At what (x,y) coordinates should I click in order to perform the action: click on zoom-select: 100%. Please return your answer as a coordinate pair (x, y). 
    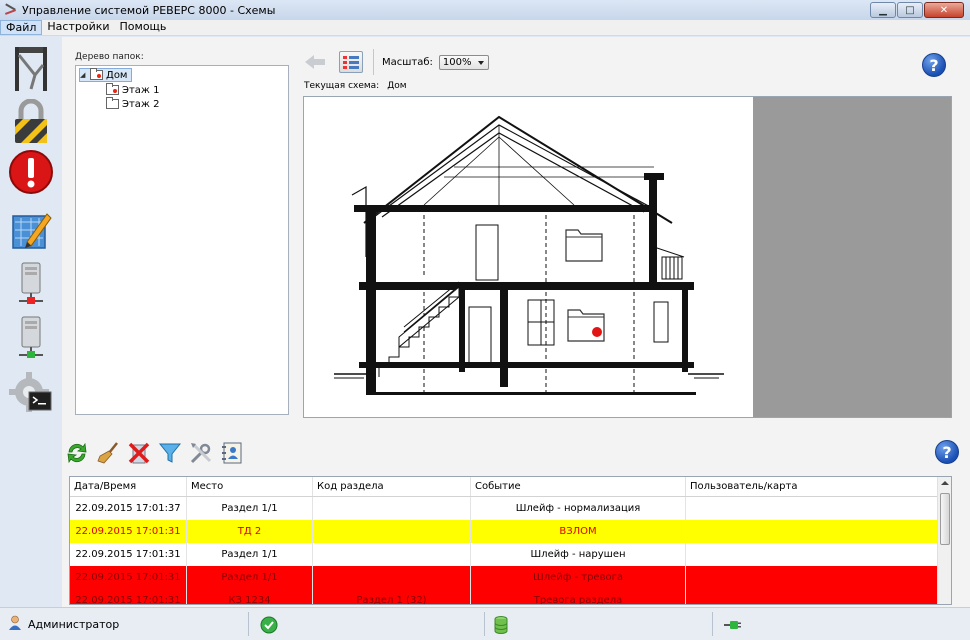
    Looking at the image, I should click on (463, 62).